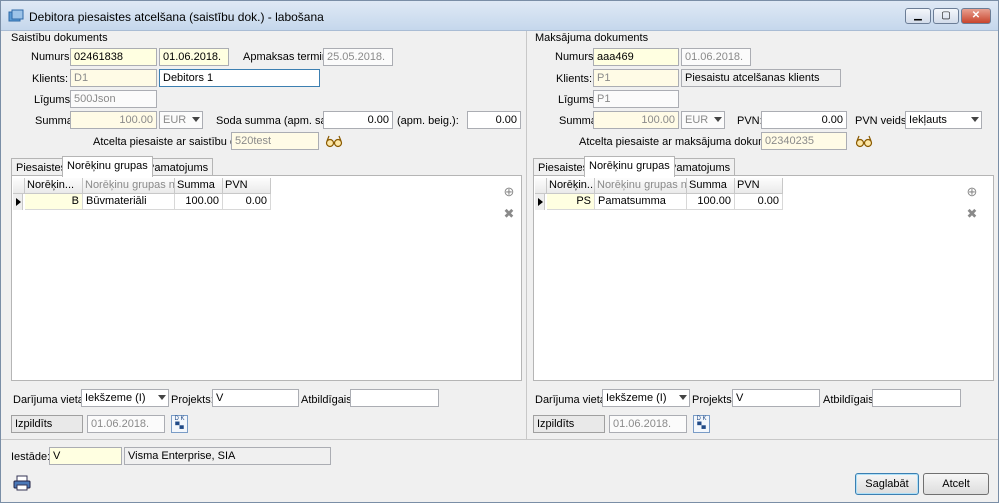 Image resolution: width=999 pixels, height=503 pixels. What do you see at coordinates (129, 202) in the screenshot?
I see `table-row-name: Būvmateriāli` at bounding box center [129, 202].